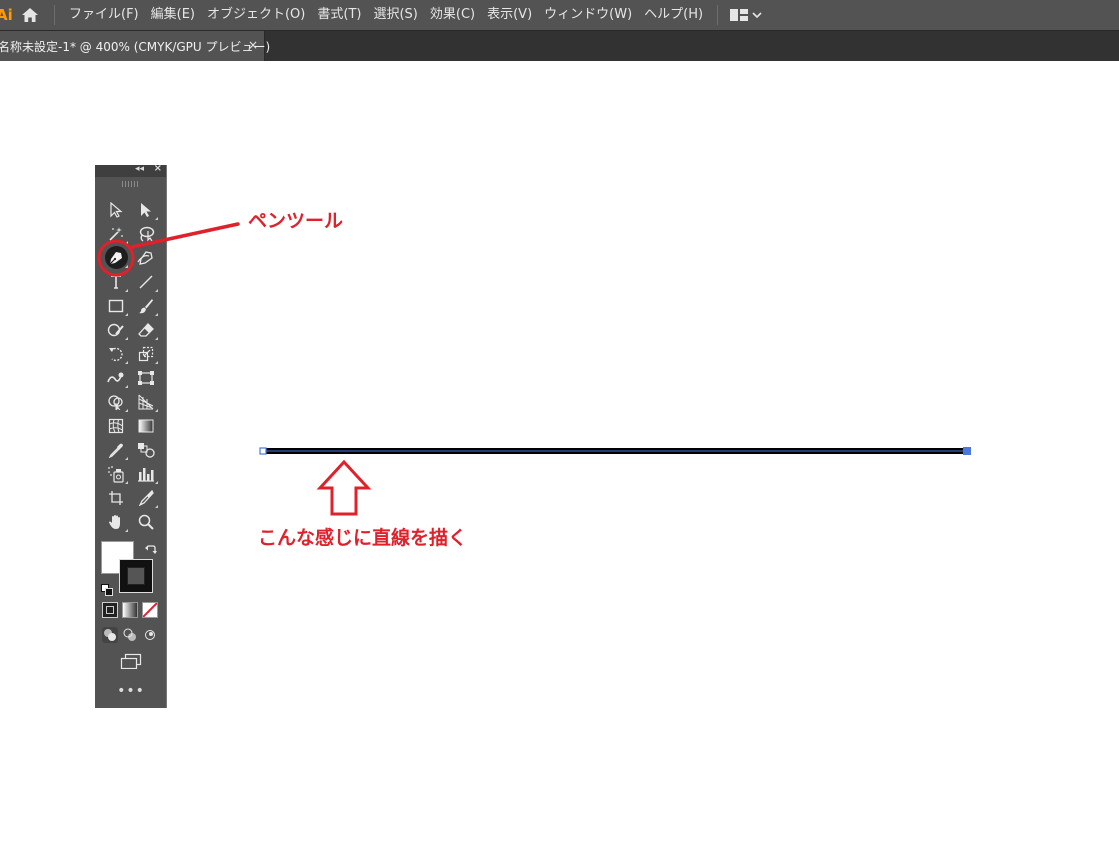 This screenshot has width=1119, height=851. What do you see at coordinates (263, 451) in the screenshot?
I see `line-start-anchor` at bounding box center [263, 451].